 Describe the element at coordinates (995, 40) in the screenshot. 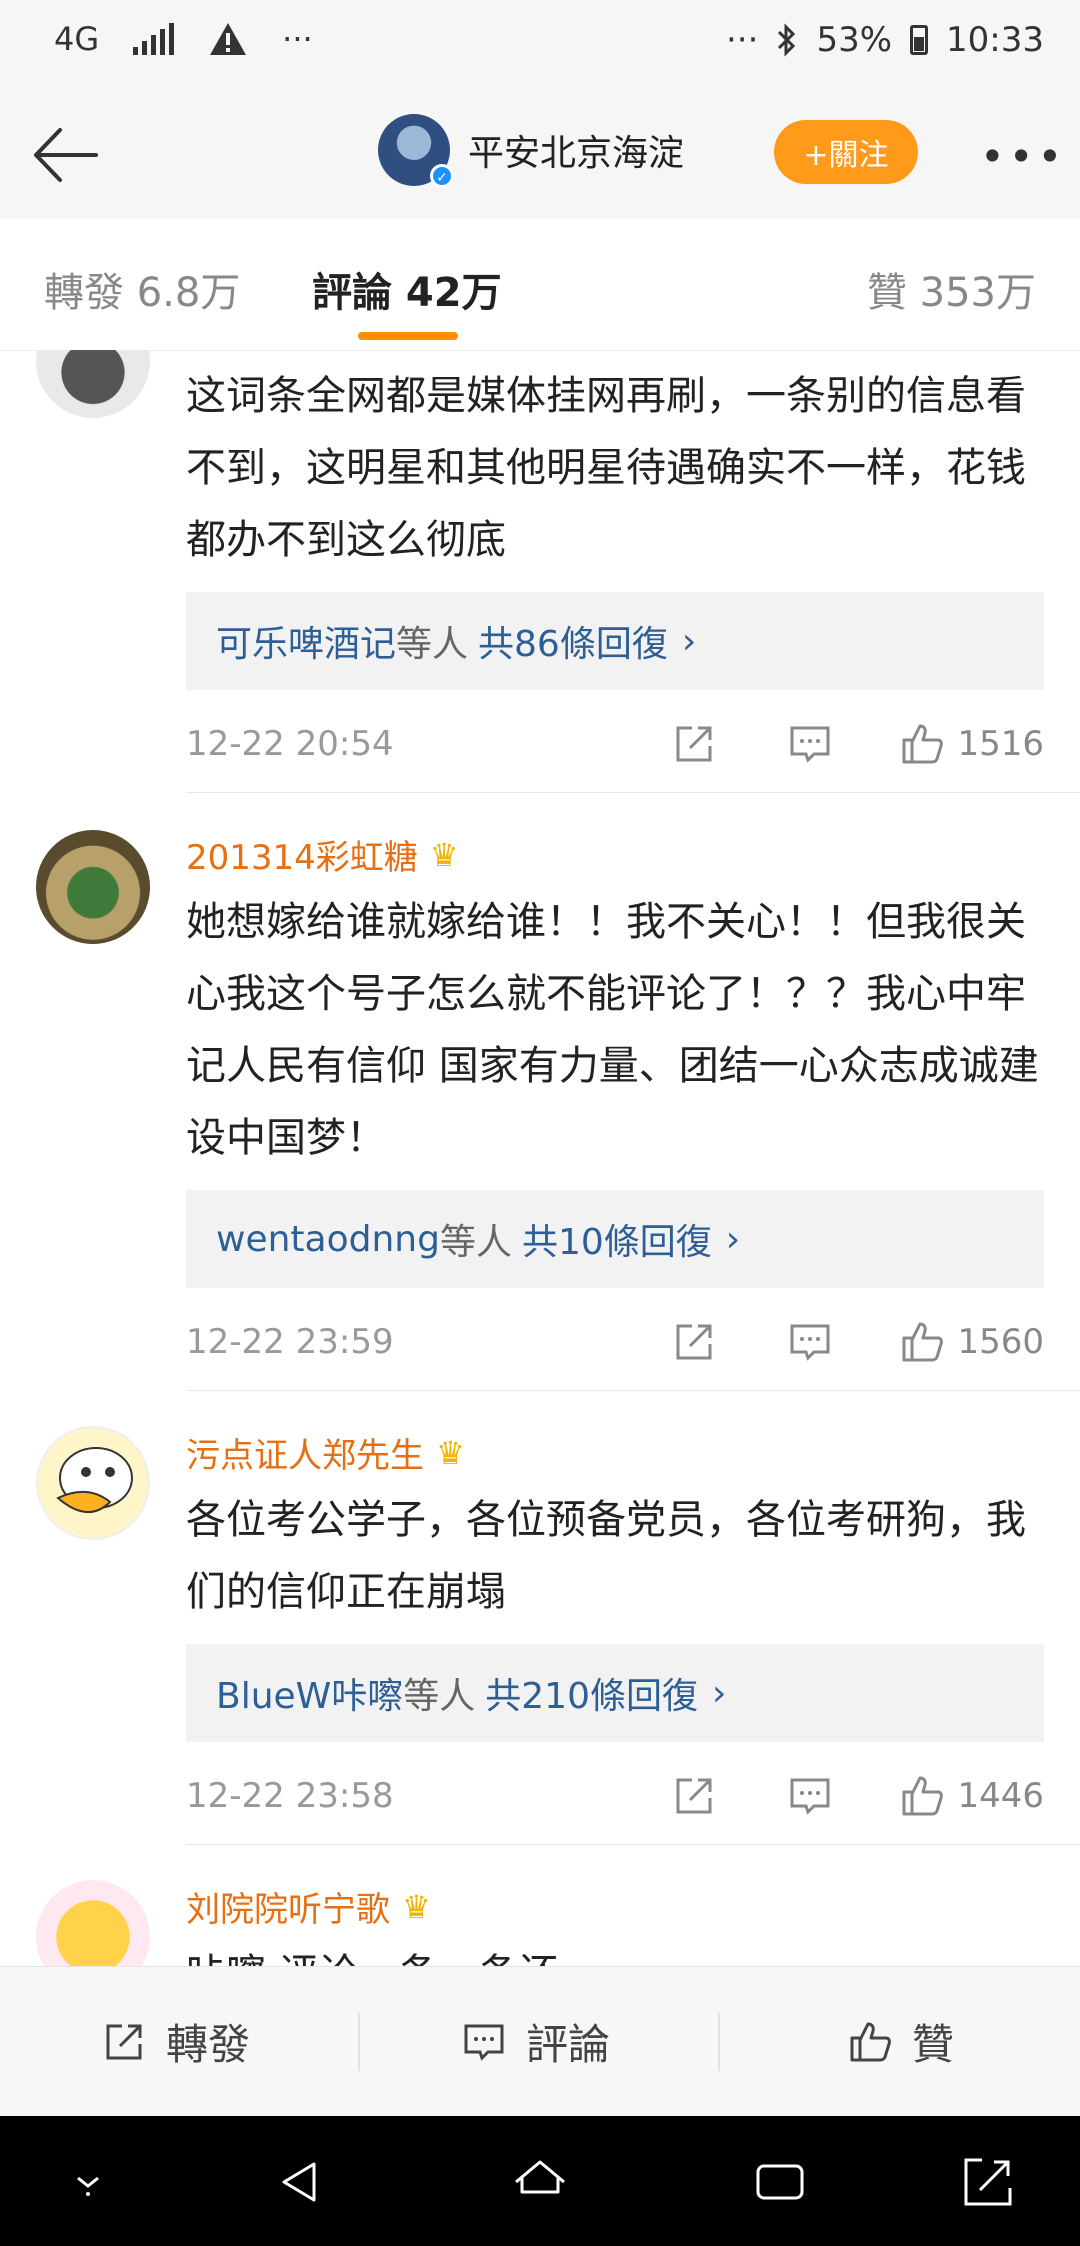

I see `clock: 10:33` at that location.